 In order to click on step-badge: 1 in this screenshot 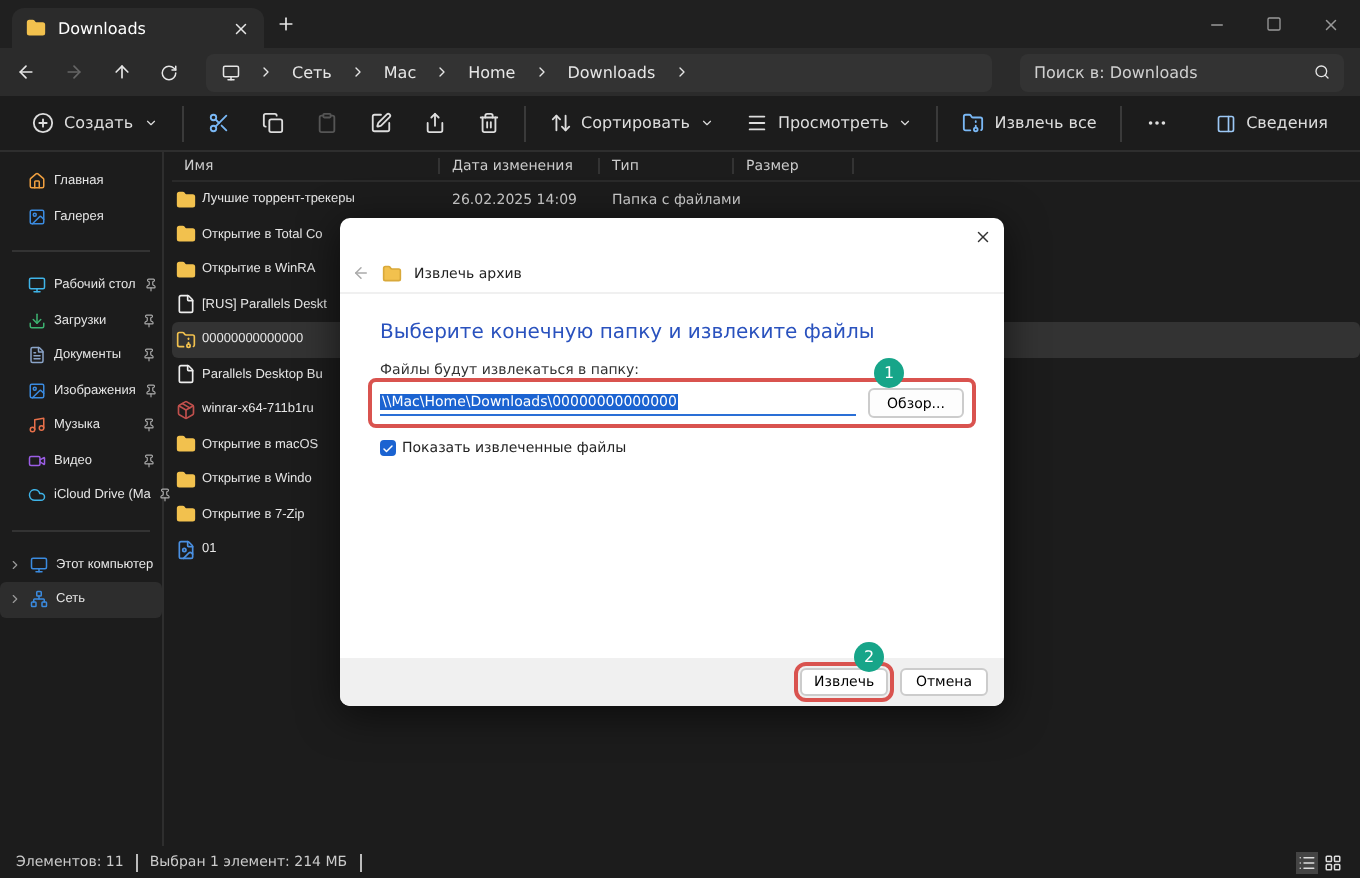, I will do `click(889, 373)`.